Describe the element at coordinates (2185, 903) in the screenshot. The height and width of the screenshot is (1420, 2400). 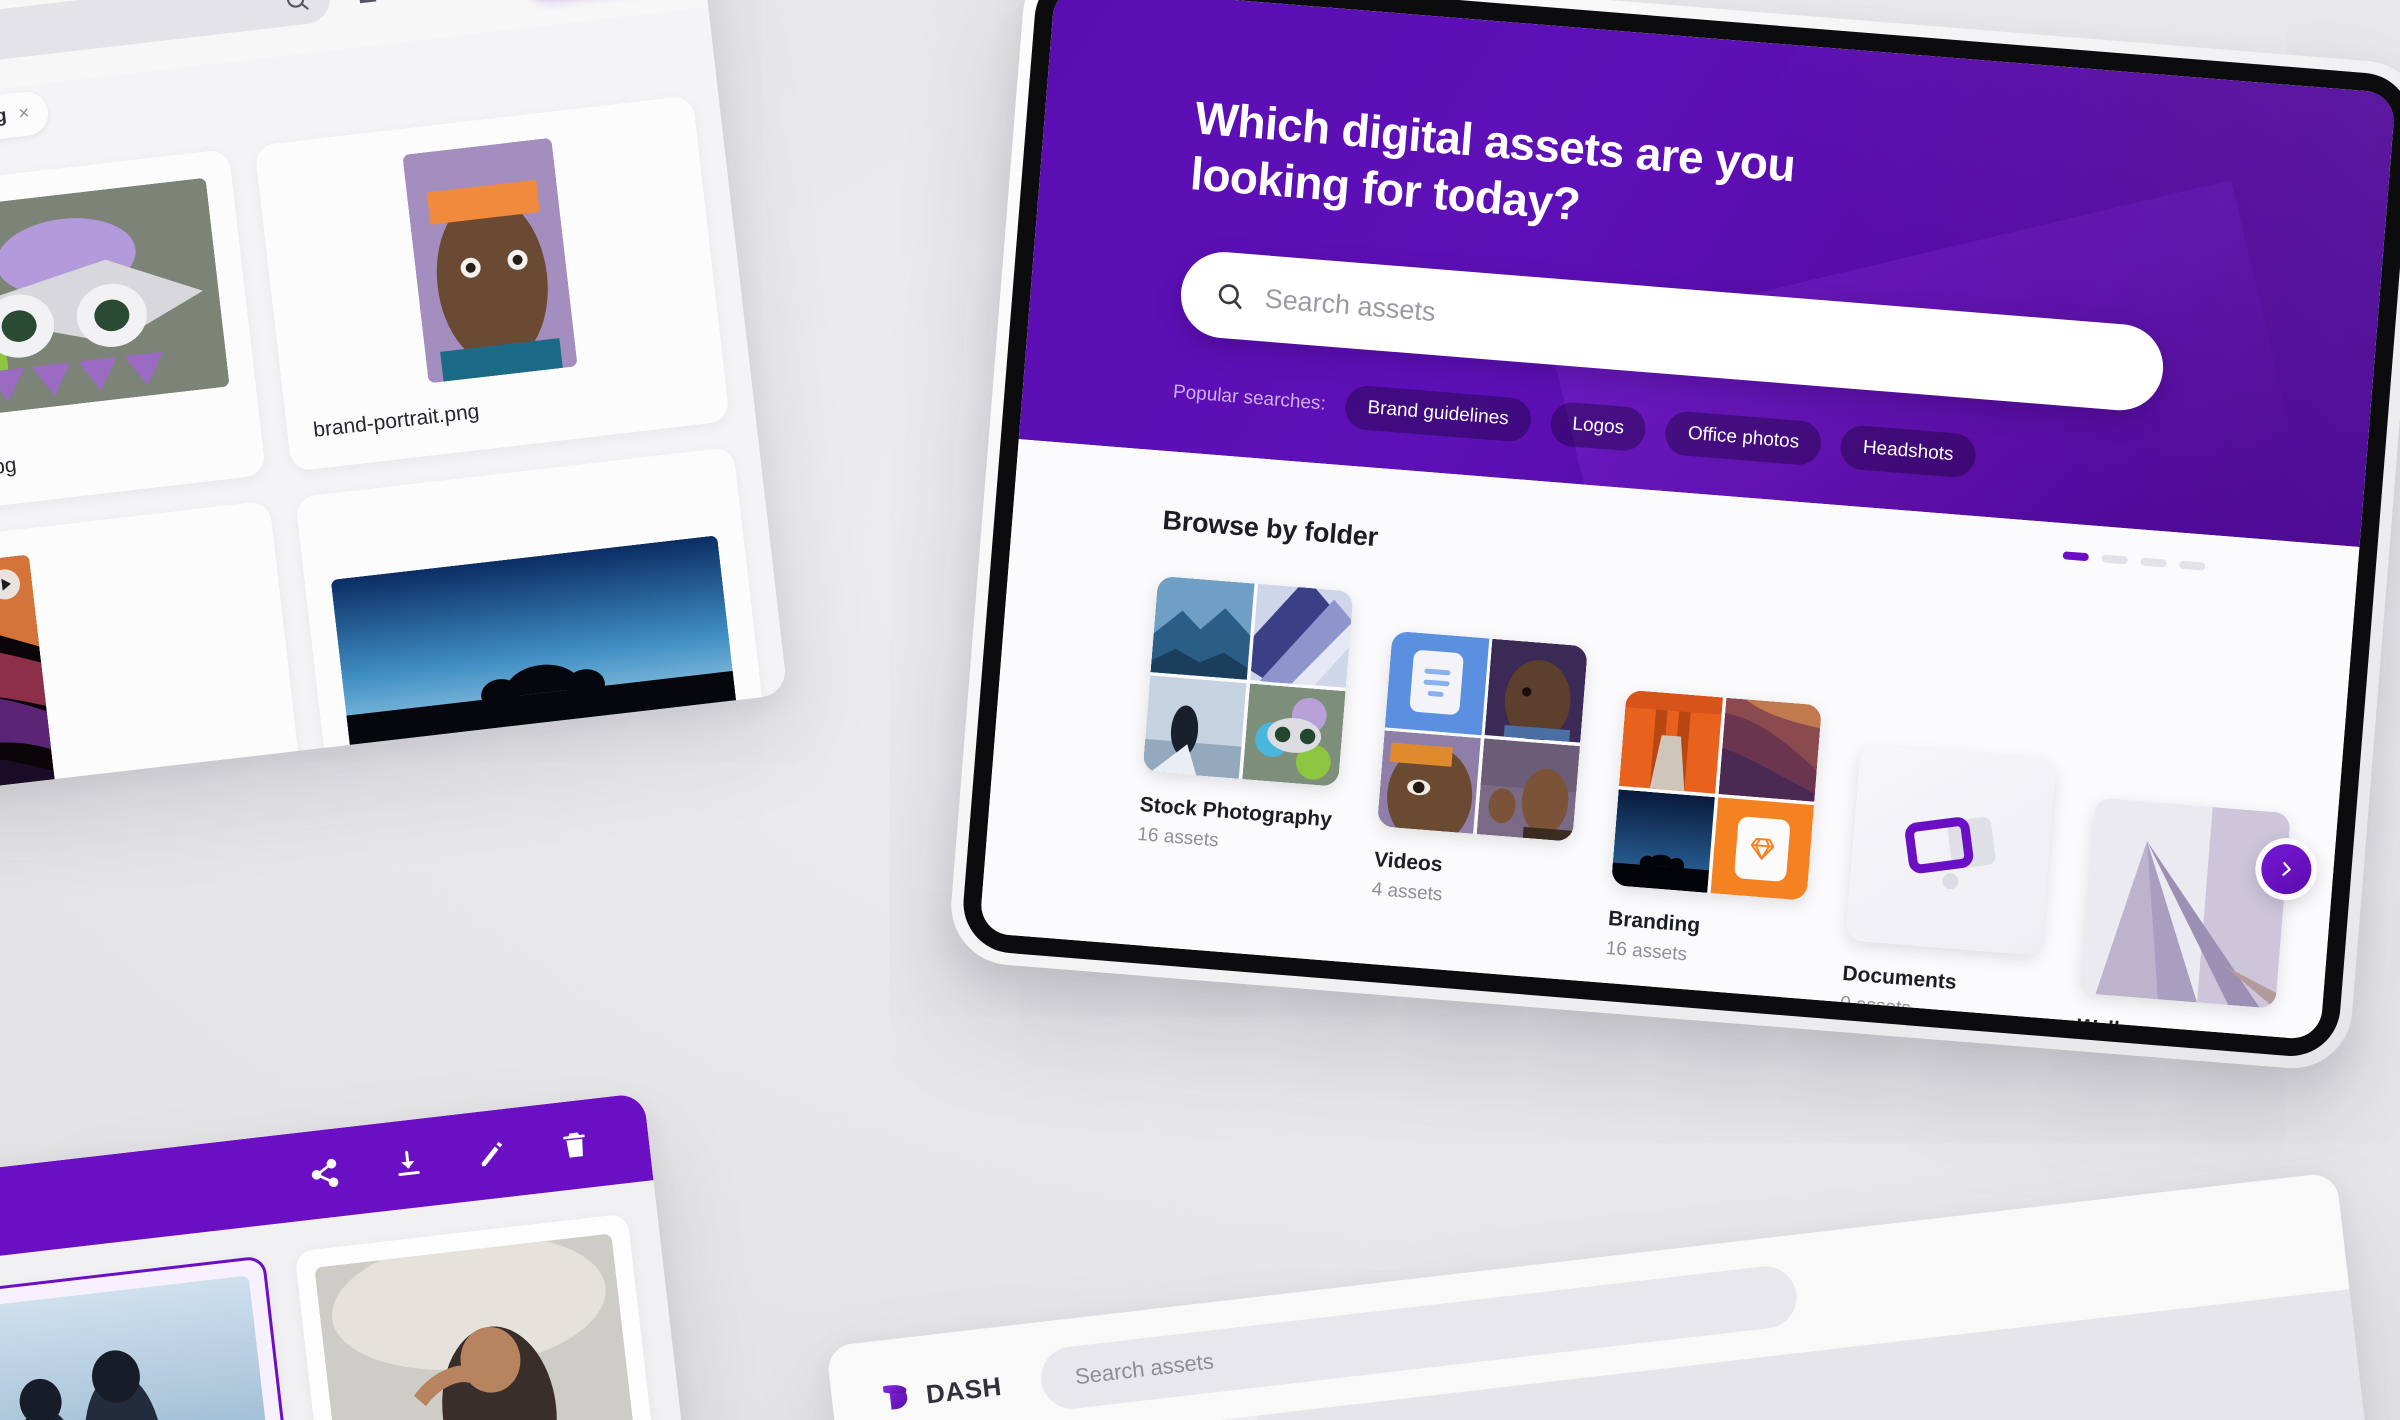
I see `folder-thumbnail` at that location.